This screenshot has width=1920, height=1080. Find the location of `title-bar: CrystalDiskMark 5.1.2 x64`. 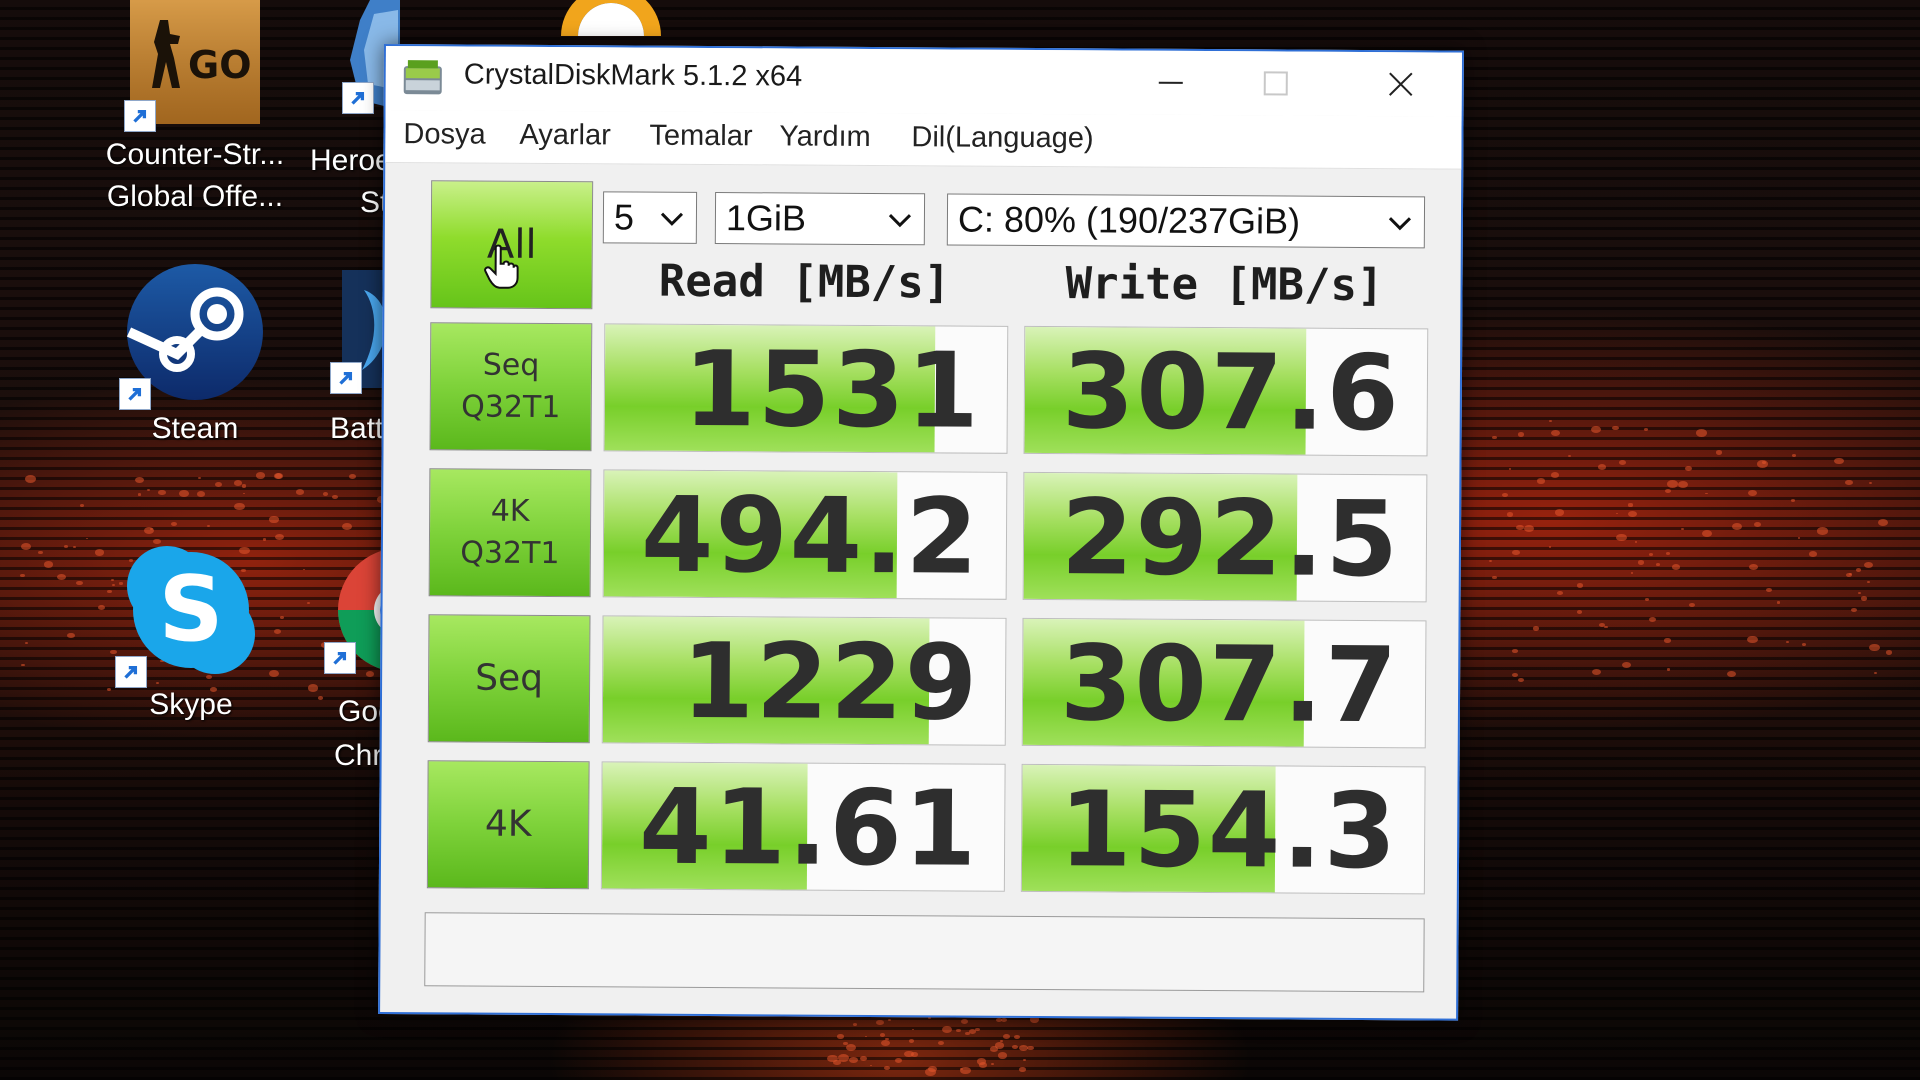

title-bar: CrystalDiskMark 5.1.2 x64 is located at coordinates (923, 81).